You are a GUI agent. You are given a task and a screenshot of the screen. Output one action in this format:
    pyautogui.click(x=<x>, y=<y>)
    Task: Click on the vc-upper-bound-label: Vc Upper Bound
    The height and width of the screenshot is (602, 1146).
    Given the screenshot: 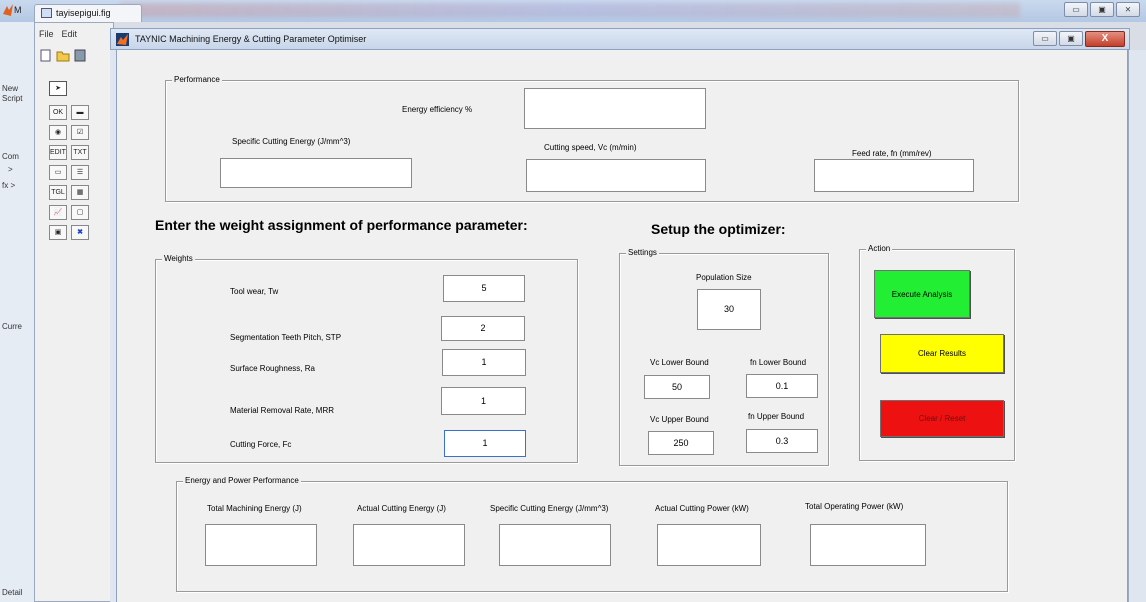 What is the action you would take?
    pyautogui.click(x=679, y=419)
    